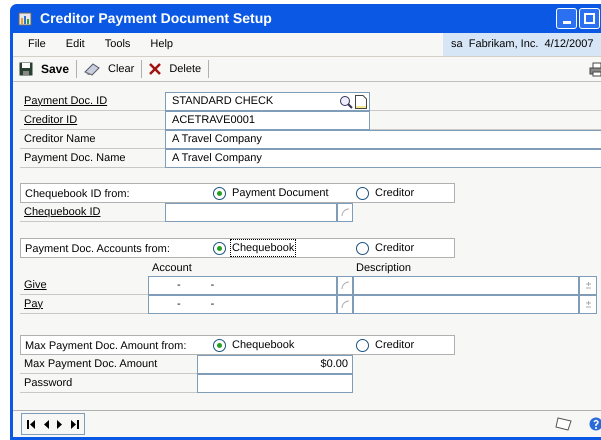  I want to click on menu-item: Edit, so click(75, 44).